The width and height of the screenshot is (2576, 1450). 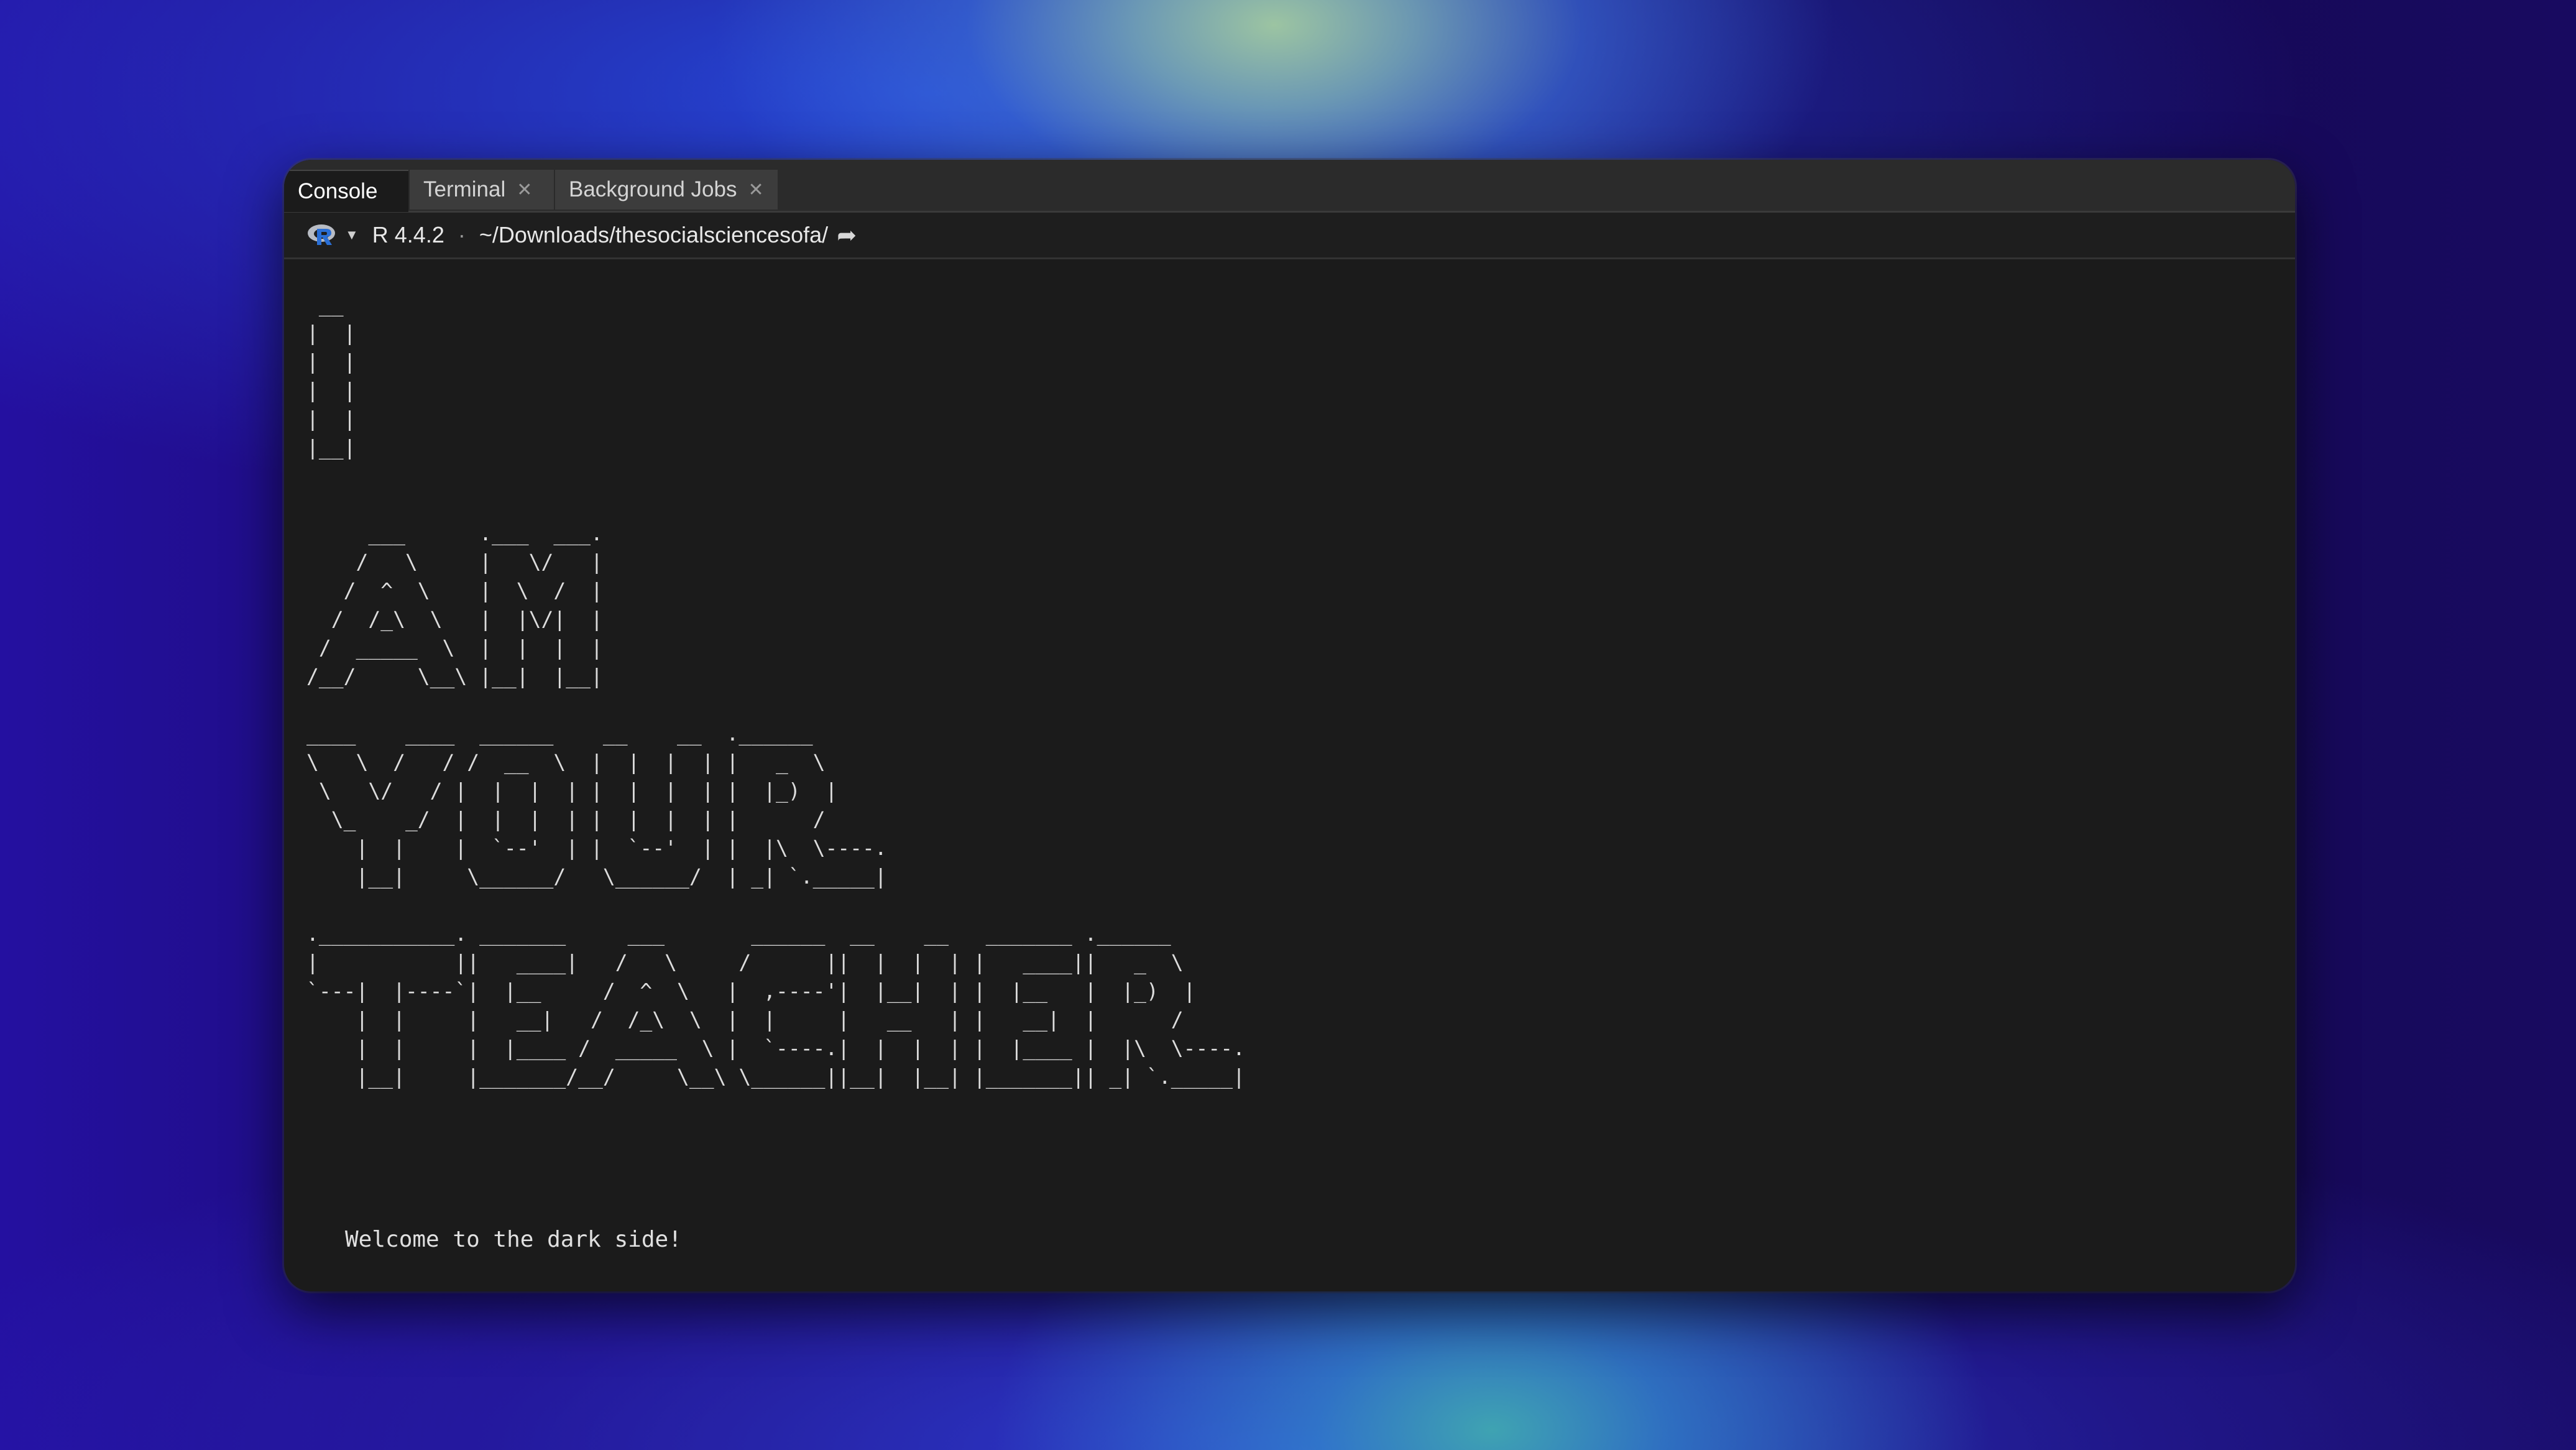 What do you see at coordinates (352, 235) in the screenshot?
I see `chevron-down-icon: ▼` at bounding box center [352, 235].